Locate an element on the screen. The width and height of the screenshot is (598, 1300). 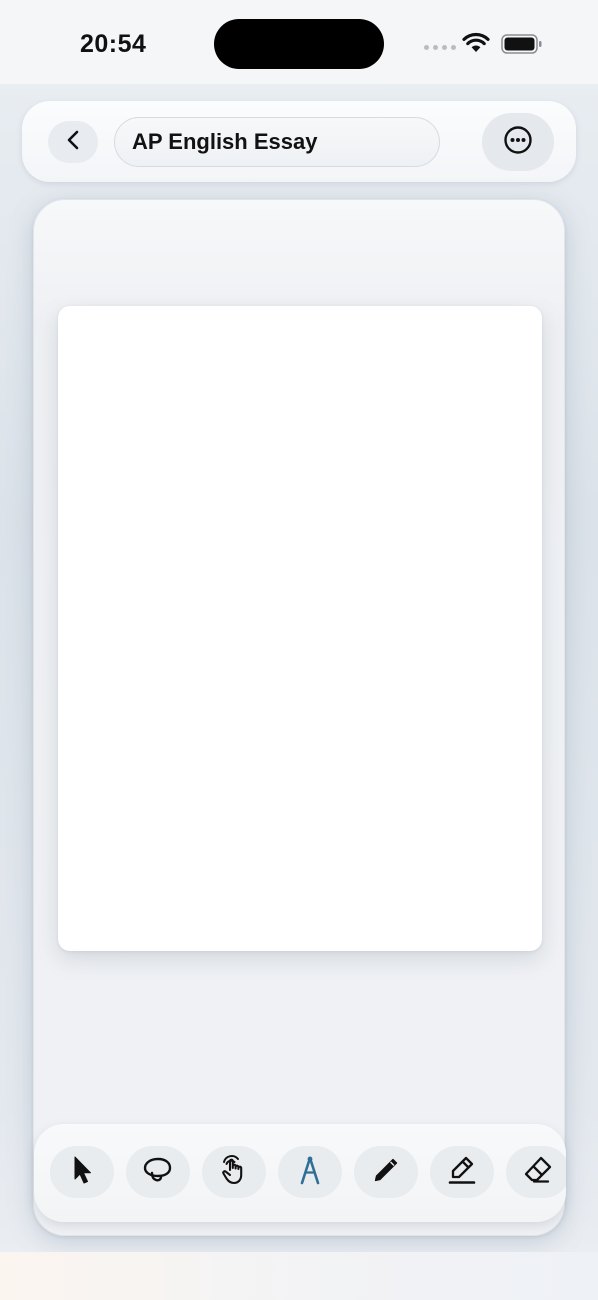
status-bar: 20:54 is located at coordinates (299, 42).